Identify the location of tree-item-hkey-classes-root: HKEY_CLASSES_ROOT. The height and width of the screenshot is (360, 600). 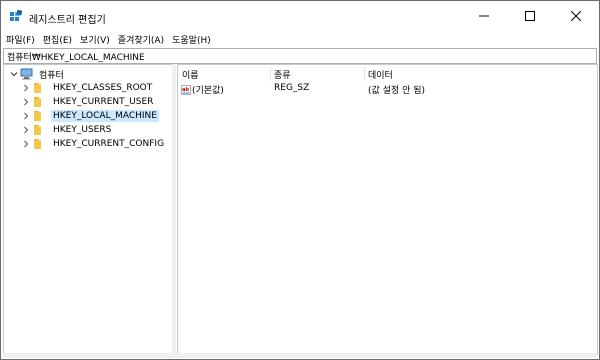
(88, 88).